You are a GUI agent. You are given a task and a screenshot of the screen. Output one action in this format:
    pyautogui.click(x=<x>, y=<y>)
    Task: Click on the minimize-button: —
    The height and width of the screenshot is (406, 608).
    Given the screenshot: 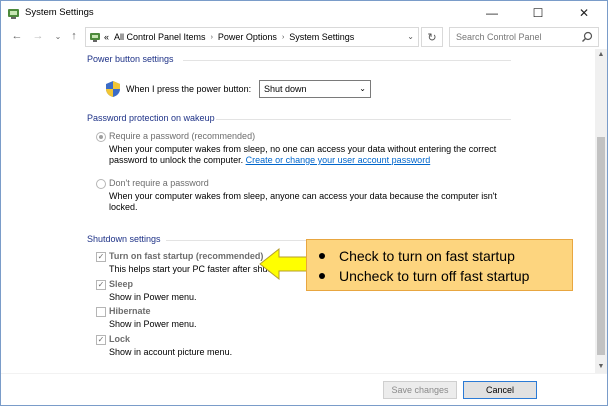 What is the action you would take?
    pyautogui.click(x=492, y=13)
    